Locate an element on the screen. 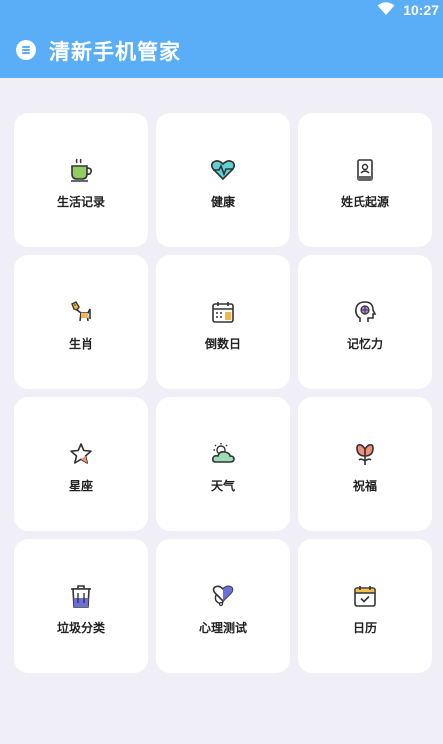  tile-psych-test: 心理测试 is located at coordinates (223, 606).